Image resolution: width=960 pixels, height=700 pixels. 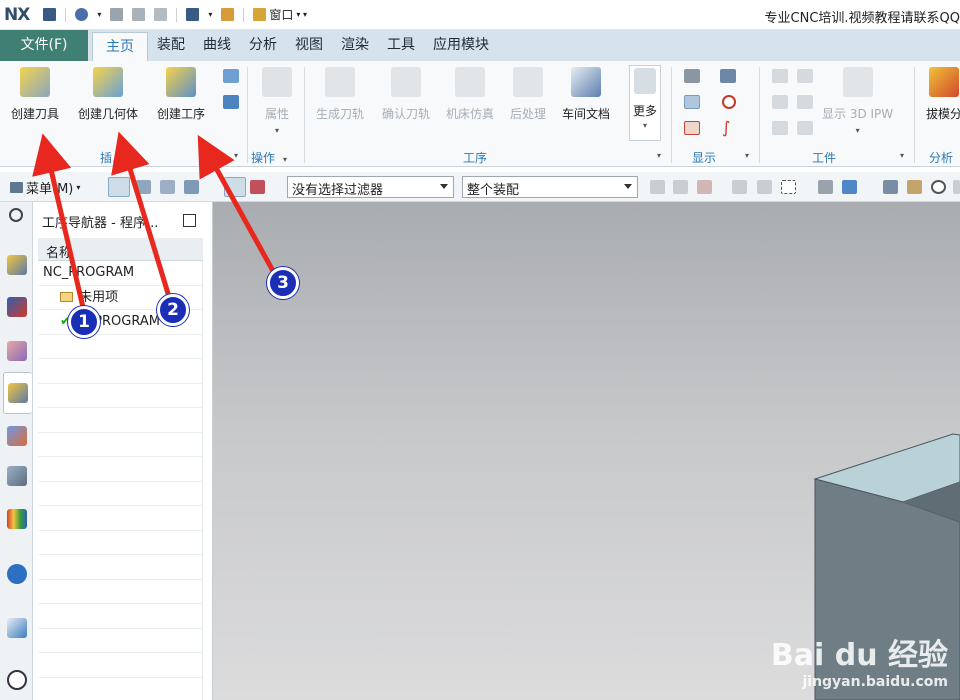 I want to click on toolbar-d-icon, so click(x=739, y=187).